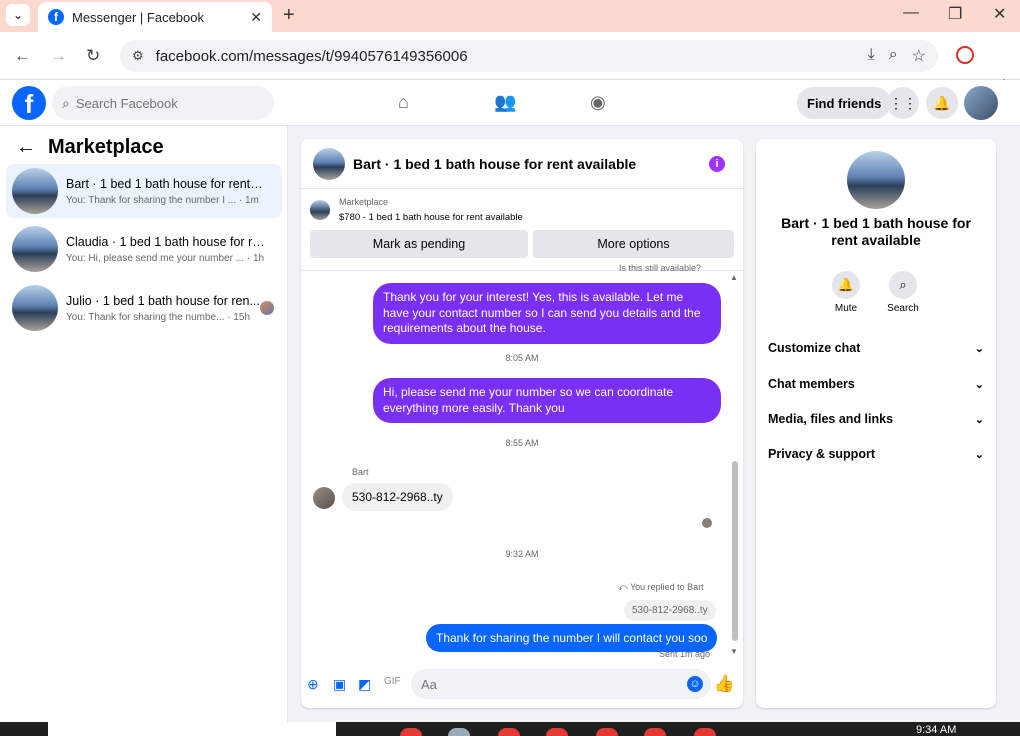  Describe the element at coordinates (239, 317) in the screenshot. I see `conversation-time: · 15h` at that location.